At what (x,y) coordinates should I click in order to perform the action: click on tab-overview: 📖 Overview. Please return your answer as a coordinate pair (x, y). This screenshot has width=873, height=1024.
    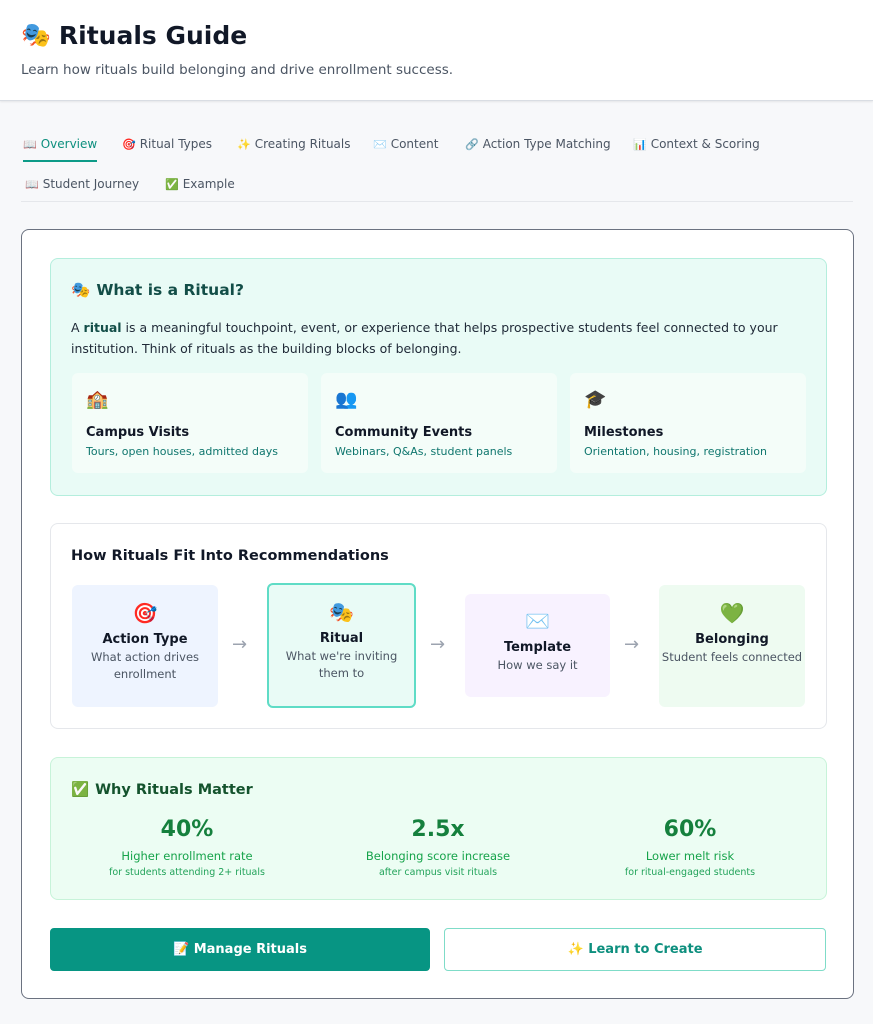
    Looking at the image, I should click on (60, 144).